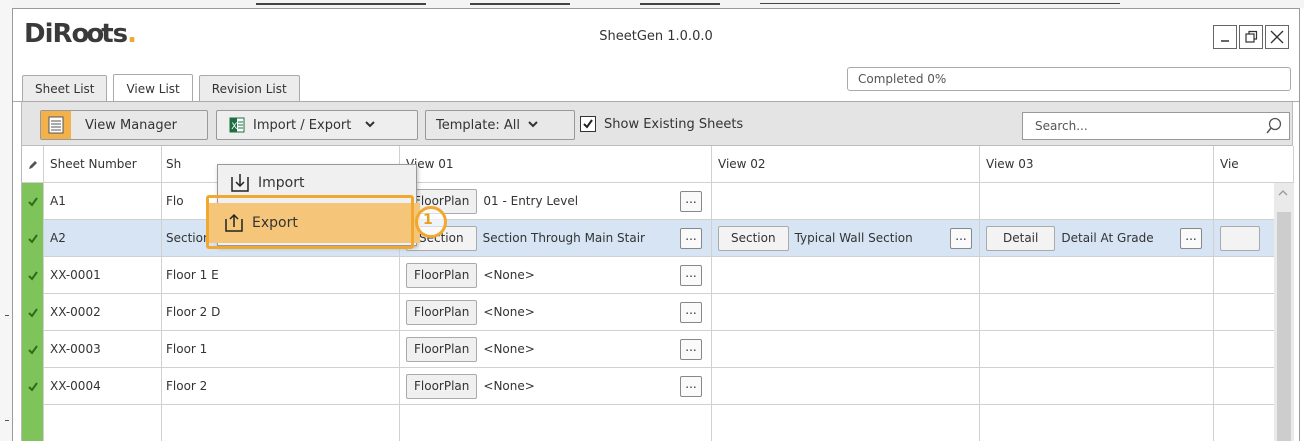 This screenshot has width=1304, height=441. Describe the element at coordinates (1107, 238) in the screenshot. I see `view-name: Detail At Grade` at that location.